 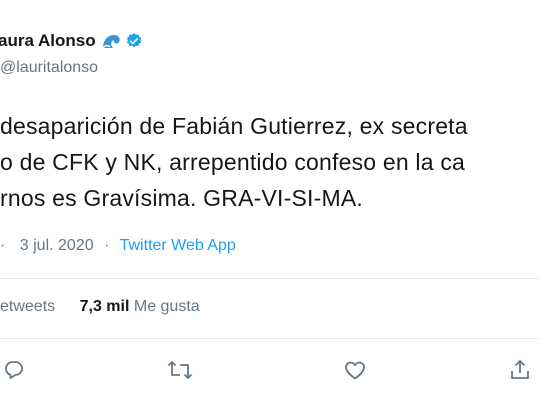 I want to click on share-icon, so click(x=520, y=370).